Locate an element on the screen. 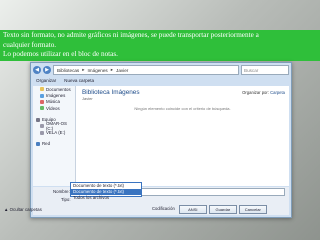 The image size is (320, 240). network-icon is located at coordinates (38, 143).